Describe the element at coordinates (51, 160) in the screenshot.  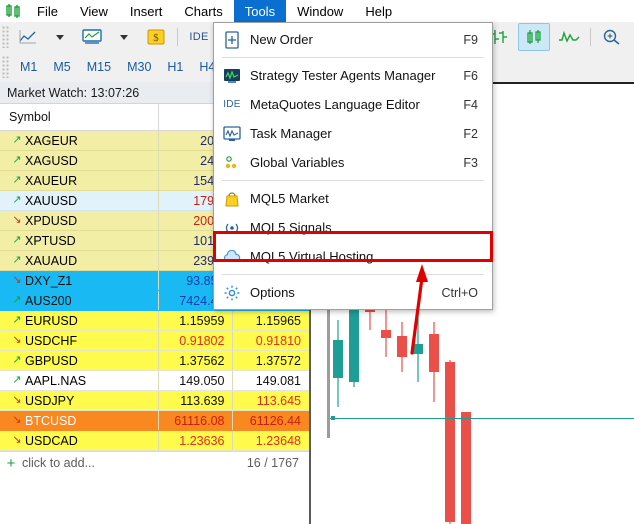
I see `symbol-name: XAGUSD` at that location.